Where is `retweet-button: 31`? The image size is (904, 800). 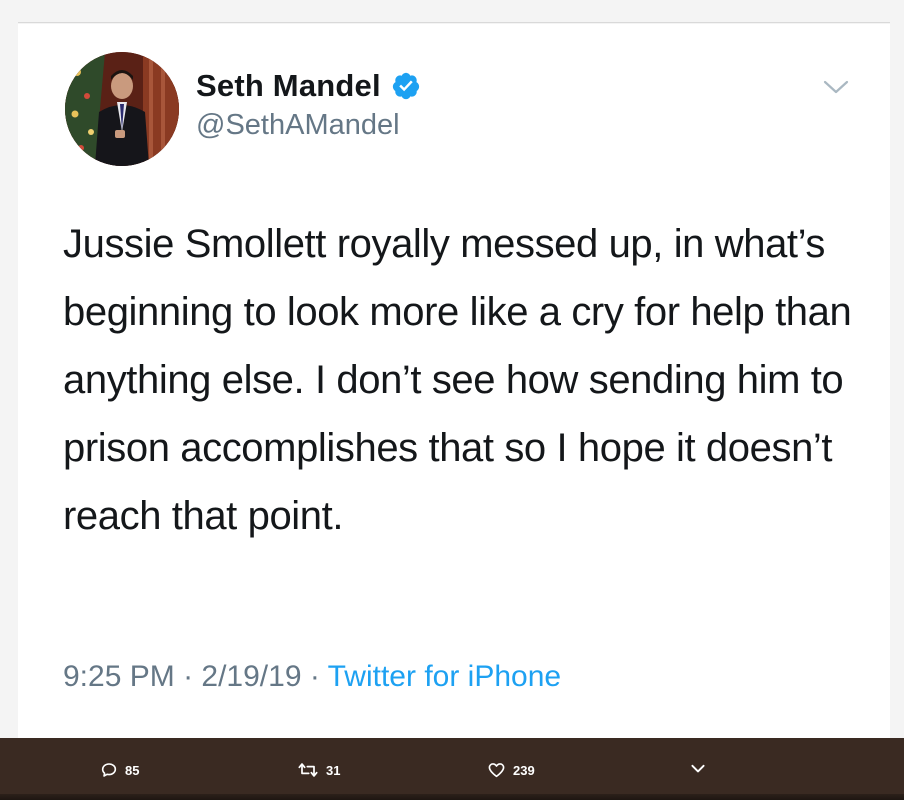
retweet-button: 31 is located at coordinates (319, 770).